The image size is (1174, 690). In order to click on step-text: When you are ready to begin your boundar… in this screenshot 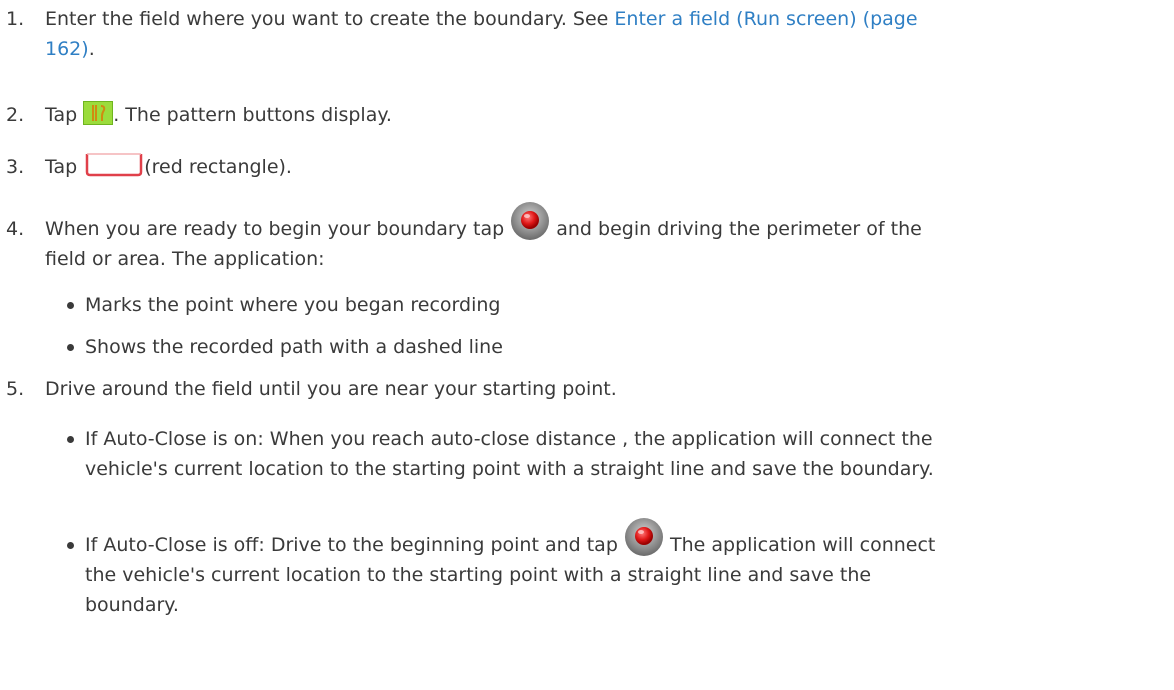, I will do `click(275, 229)`.